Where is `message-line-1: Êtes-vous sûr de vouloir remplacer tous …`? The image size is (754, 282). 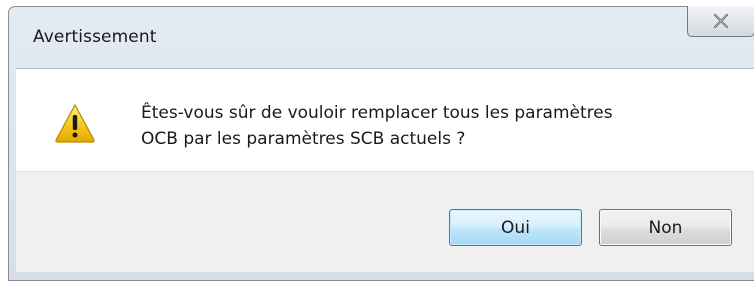 message-line-1: Êtes-vous sûr de vouloir remplacer tous … is located at coordinates (377, 113).